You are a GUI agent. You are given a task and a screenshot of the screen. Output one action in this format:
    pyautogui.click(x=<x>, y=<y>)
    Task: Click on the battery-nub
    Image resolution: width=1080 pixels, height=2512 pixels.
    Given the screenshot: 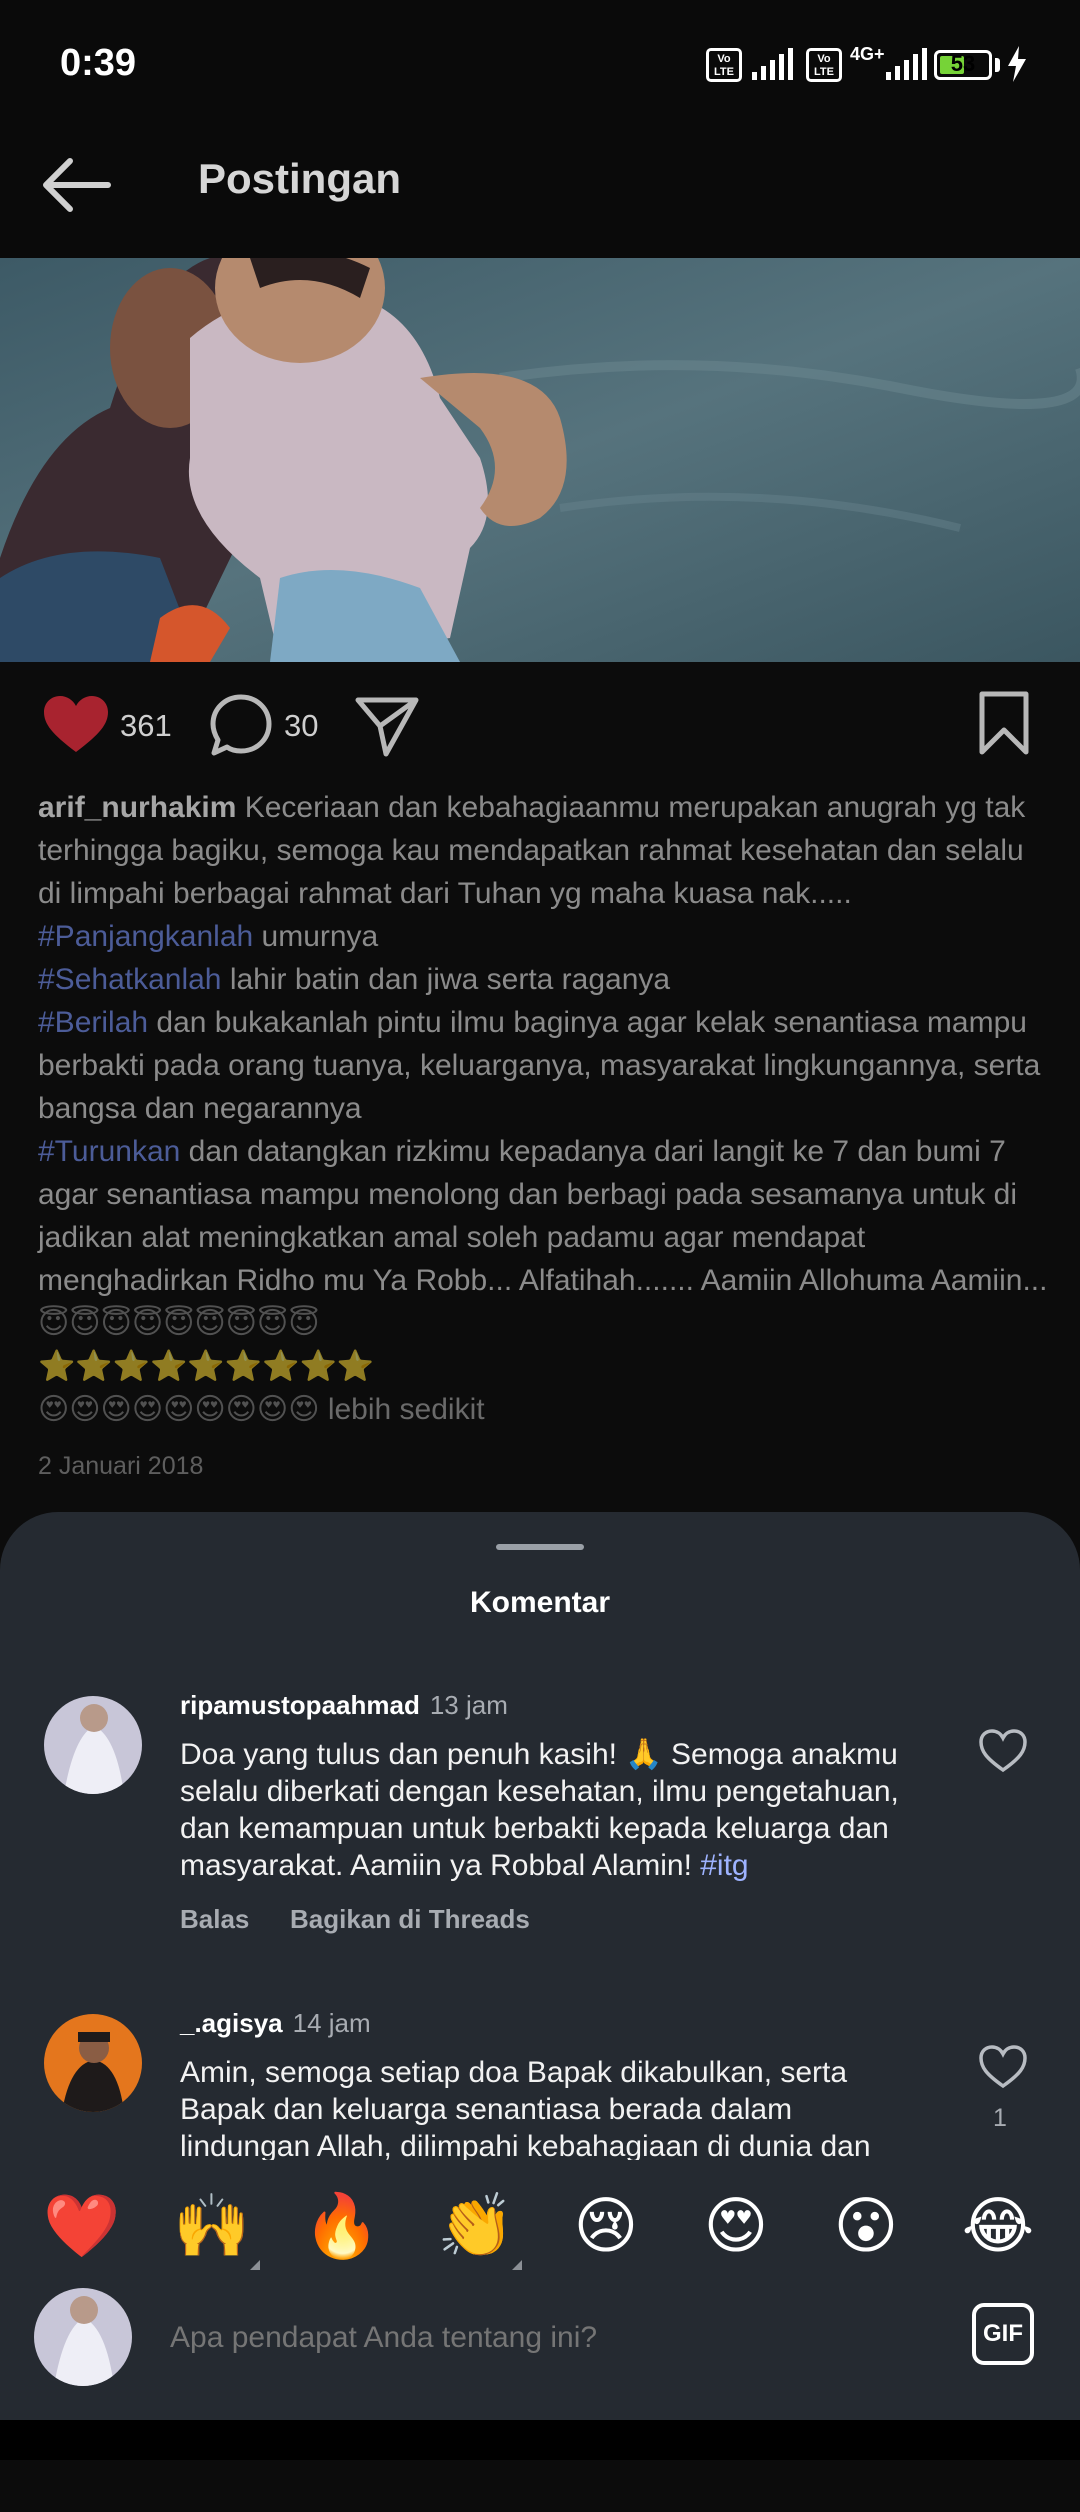 What is the action you would take?
    pyautogui.click(x=997, y=65)
    